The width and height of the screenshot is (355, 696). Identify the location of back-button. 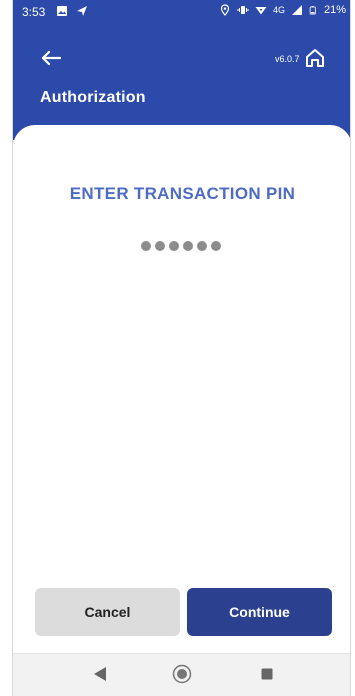
(51, 58).